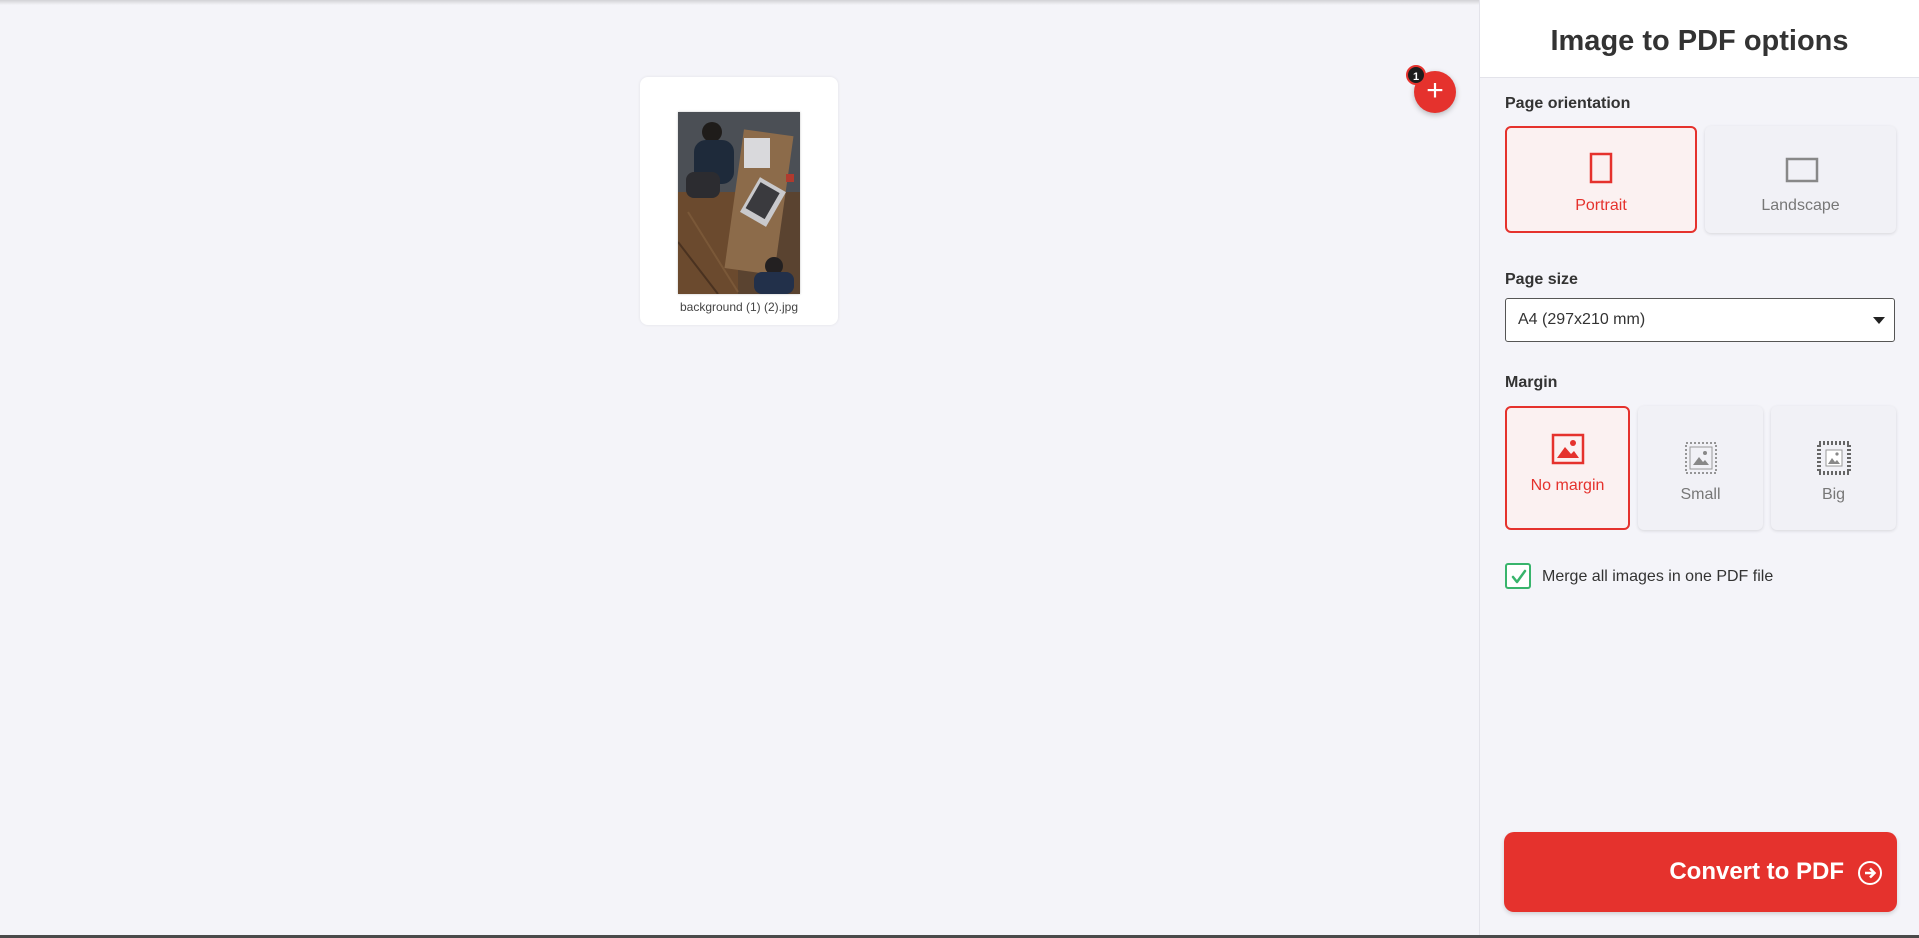 The width and height of the screenshot is (1919, 938). What do you see at coordinates (1756, 871) in the screenshot?
I see `convert-button-label: Convert to PDF` at bounding box center [1756, 871].